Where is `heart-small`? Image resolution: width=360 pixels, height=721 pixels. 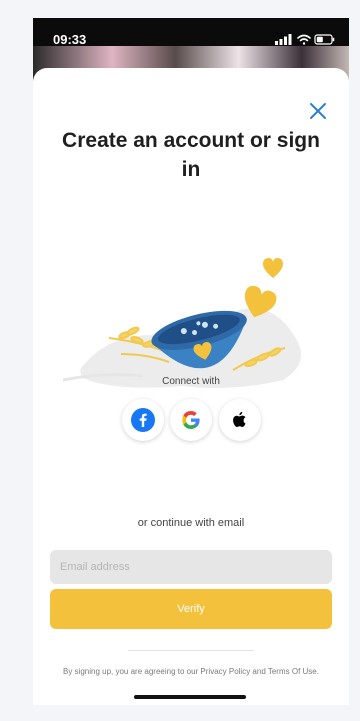 heart-small is located at coordinates (273, 268).